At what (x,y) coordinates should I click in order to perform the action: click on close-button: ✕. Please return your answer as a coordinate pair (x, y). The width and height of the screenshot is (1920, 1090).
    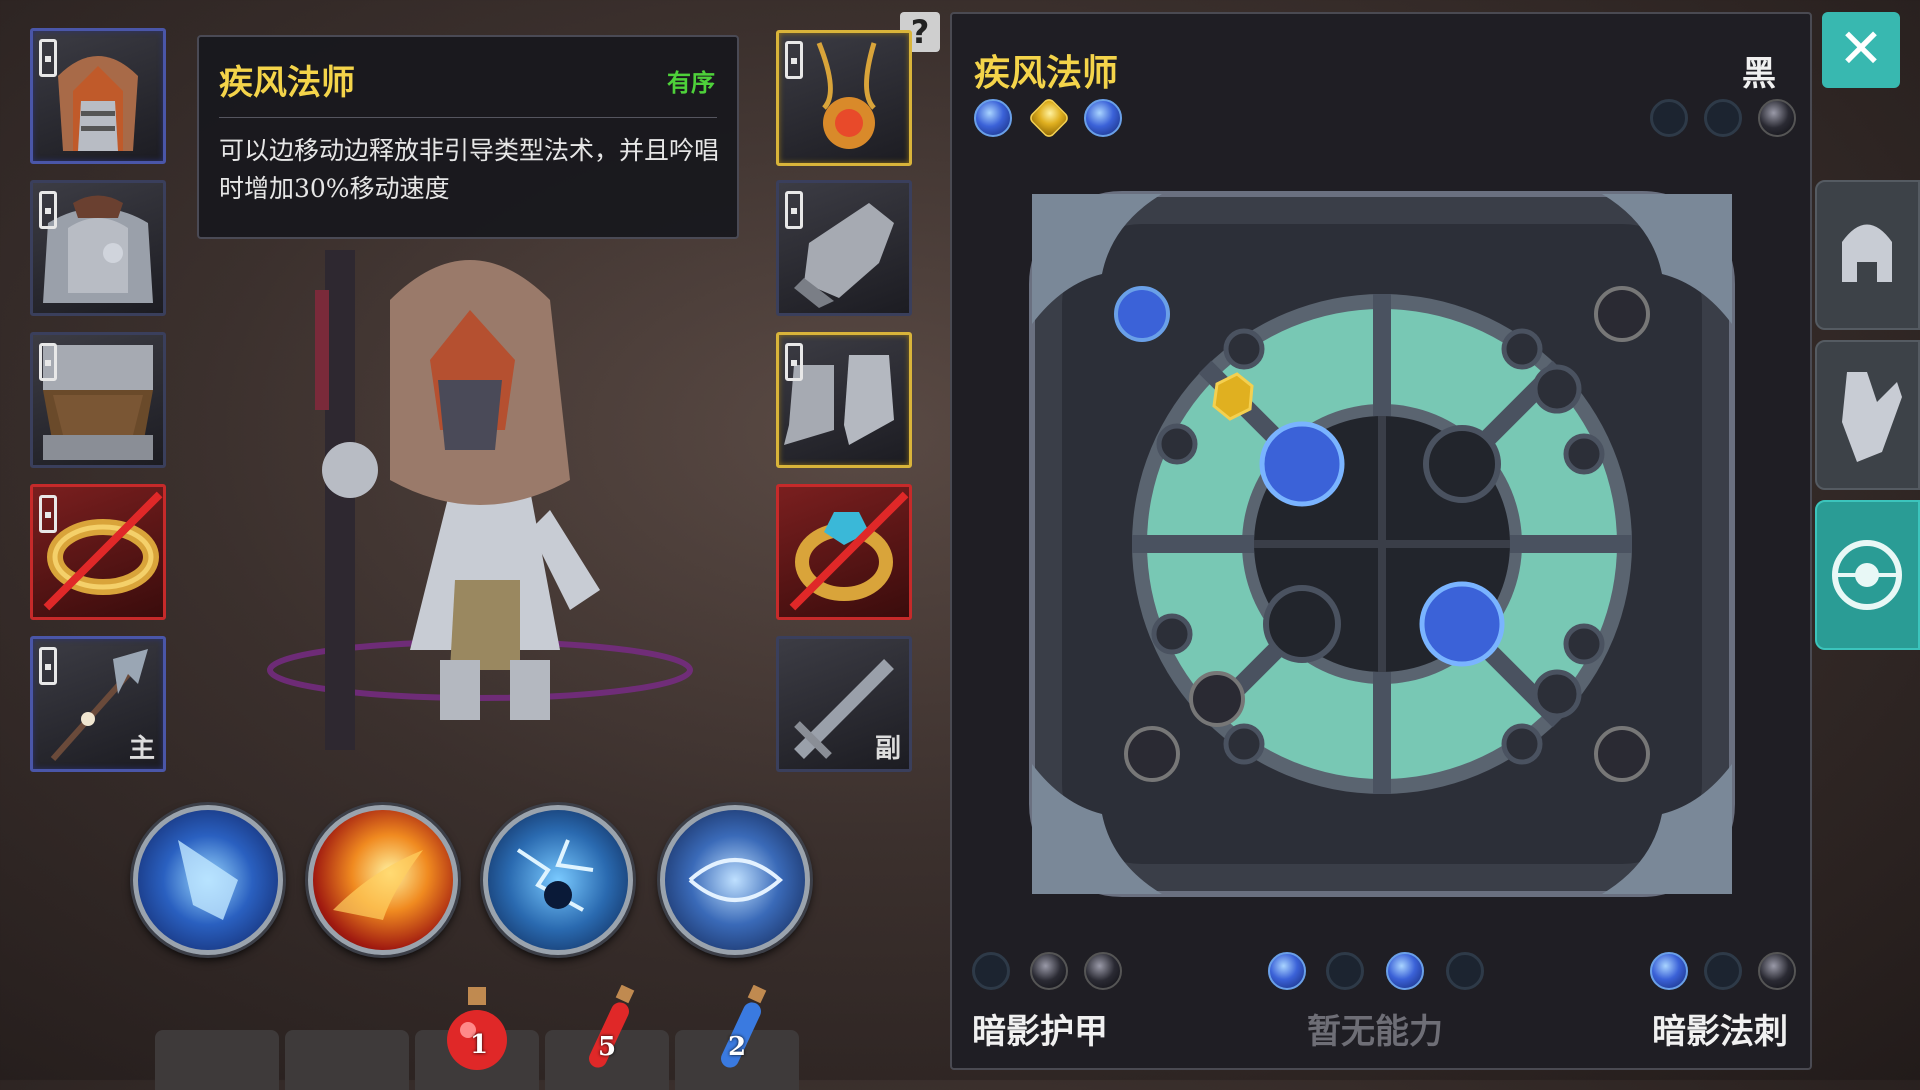
    Looking at the image, I should click on (1861, 50).